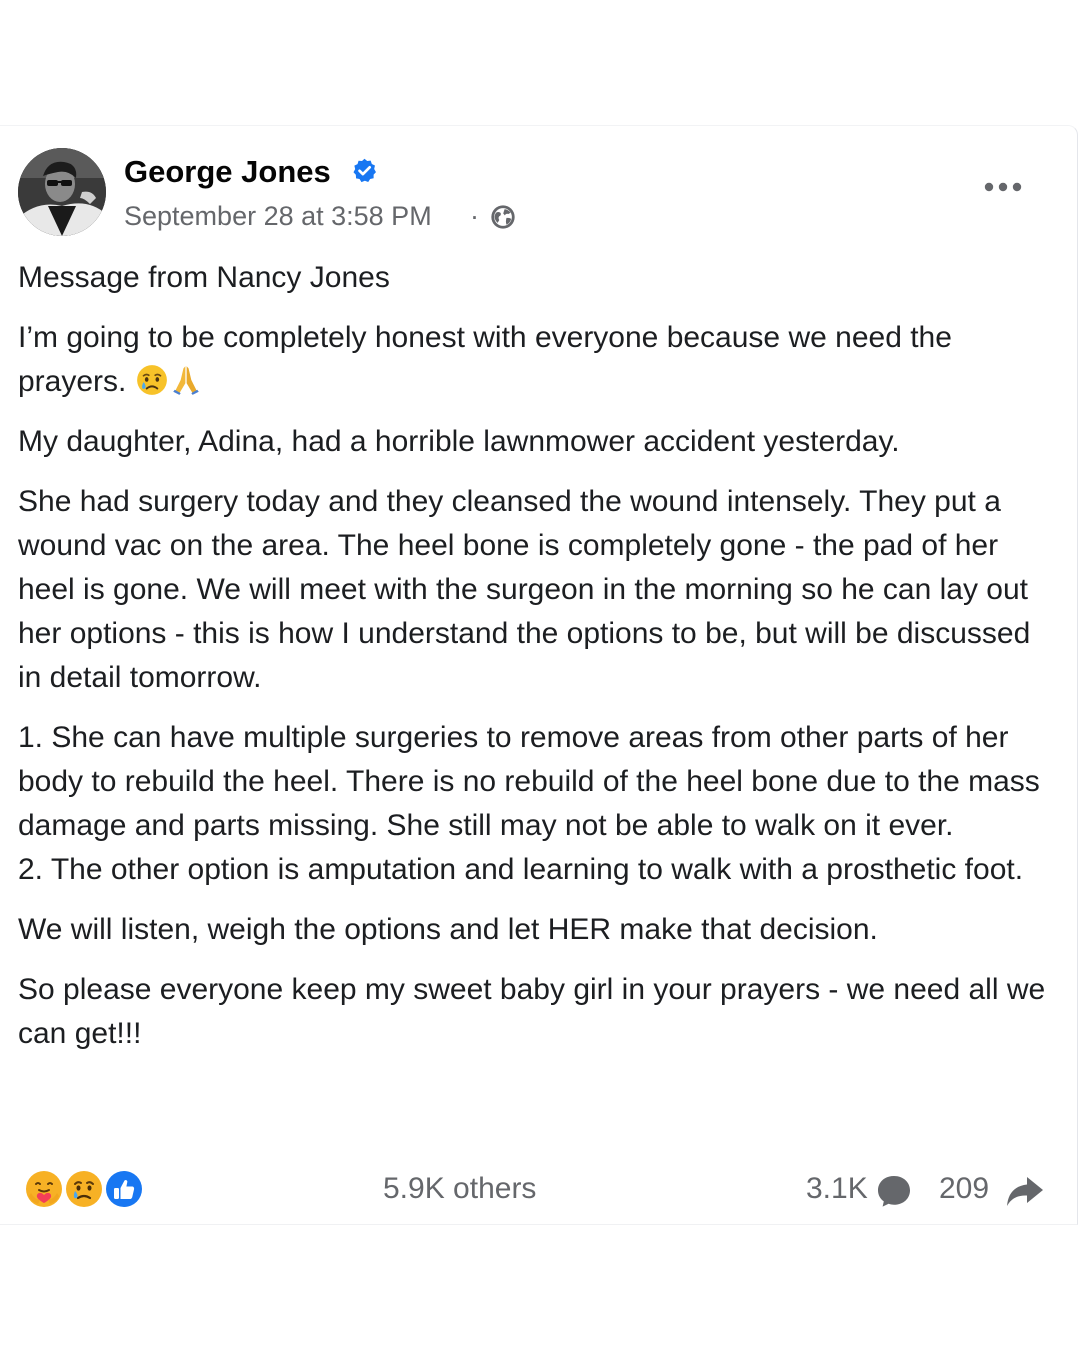  What do you see at coordinates (151, 380) in the screenshot?
I see `crying-face-emoji` at bounding box center [151, 380].